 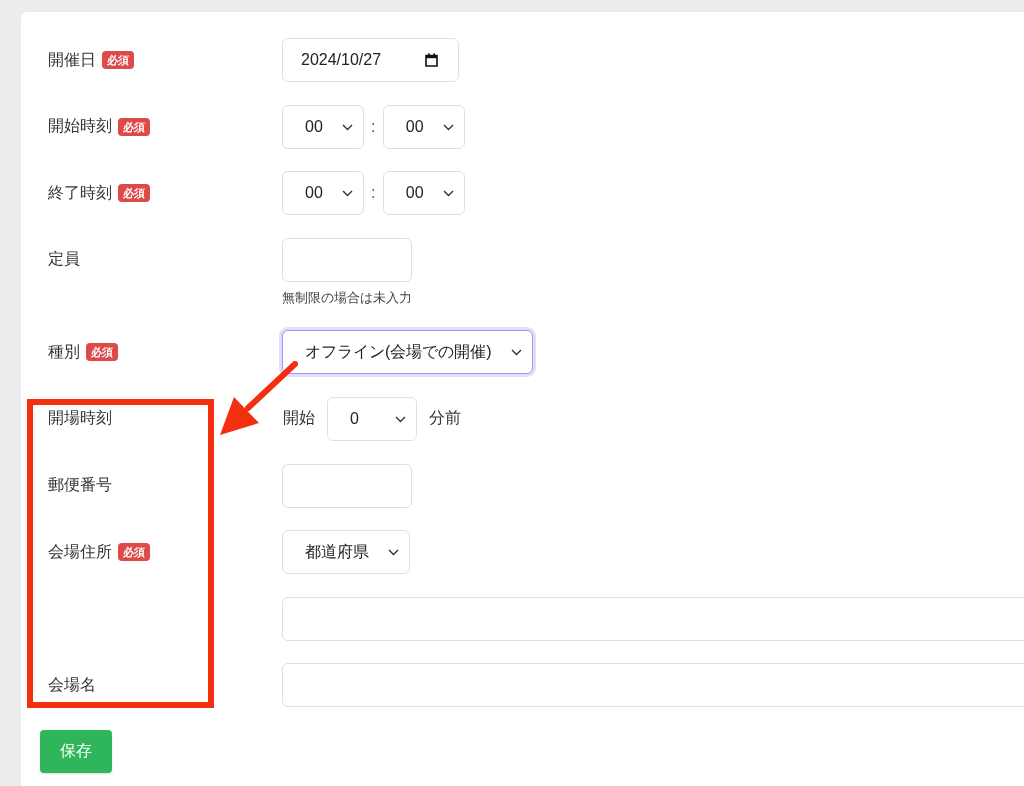 I want to click on dropdown-select: オフライン(会場での開催), so click(x=407, y=352).